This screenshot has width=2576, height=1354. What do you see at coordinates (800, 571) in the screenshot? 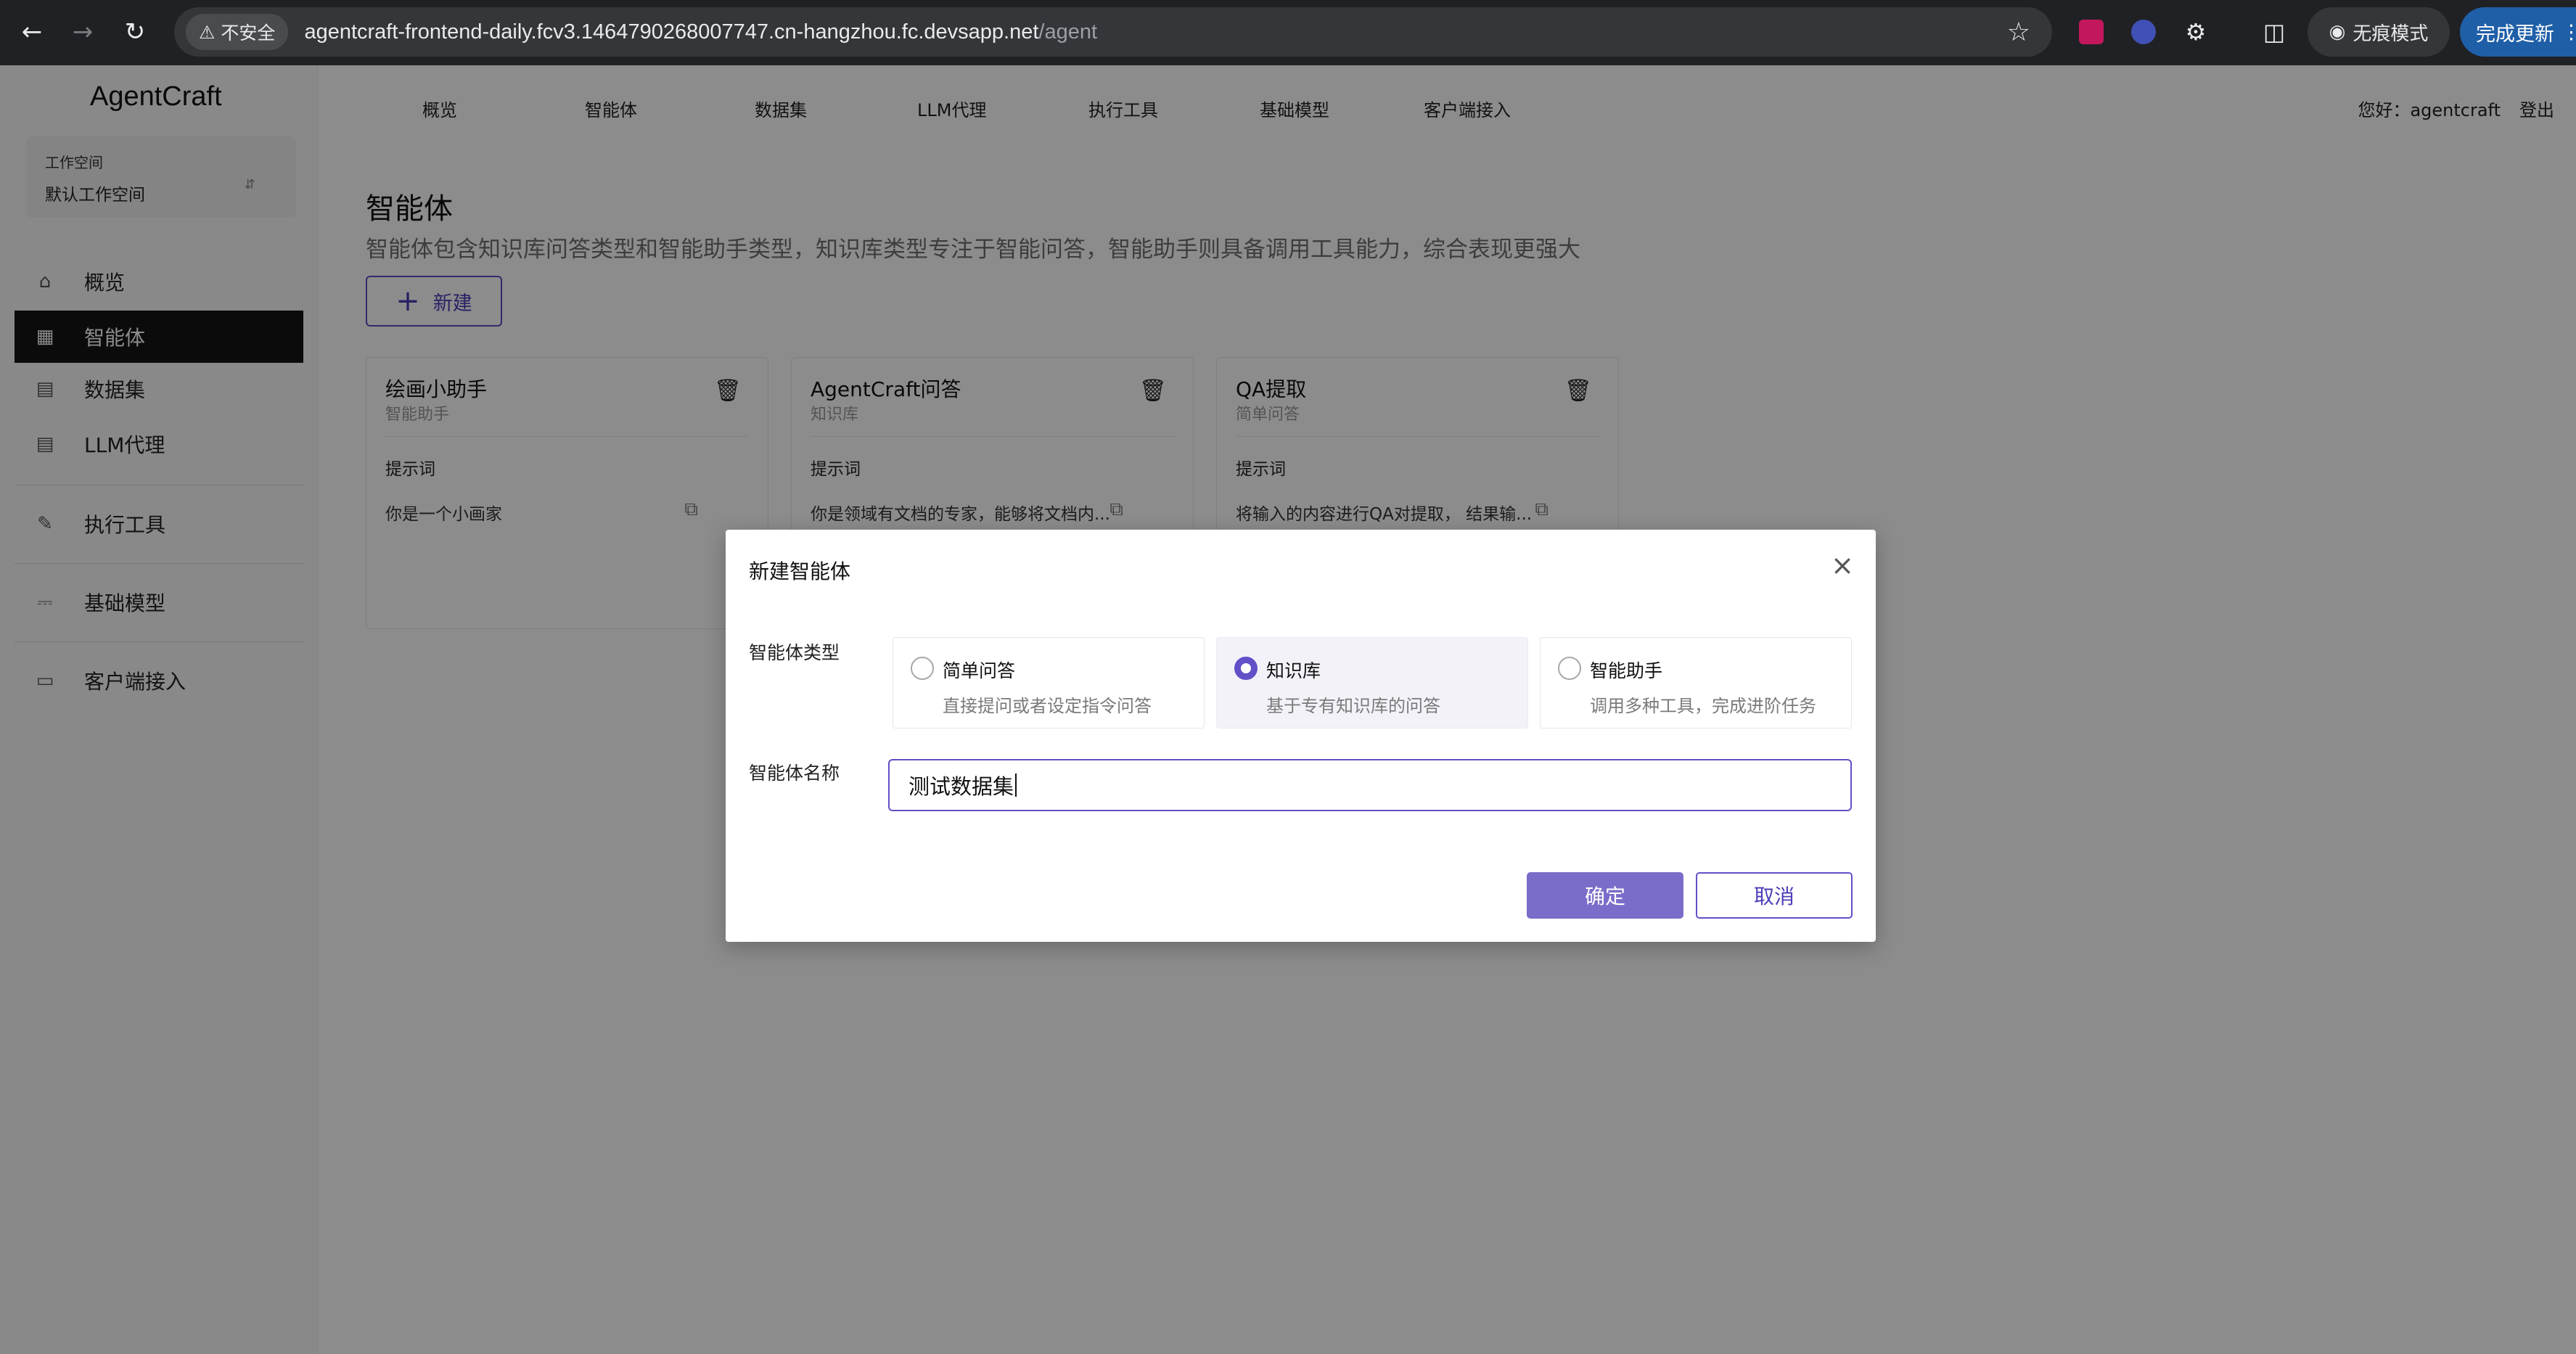
I see `dialog-title: 新建智能体` at bounding box center [800, 571].